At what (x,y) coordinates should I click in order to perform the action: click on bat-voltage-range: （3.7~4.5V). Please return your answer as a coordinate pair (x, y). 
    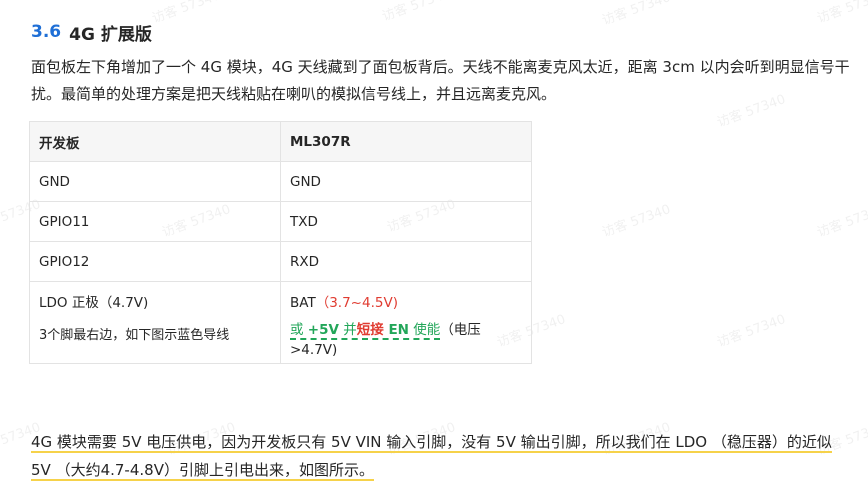
    Looking at the image, I should click on (356, 303).